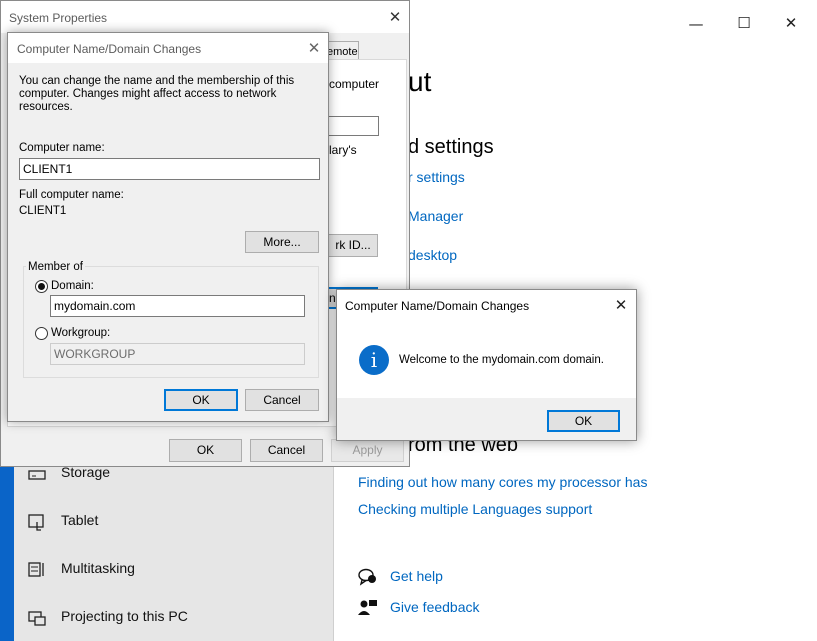 The height and width of the screenshot is (641, 817). What do you see at coordinates (436, 177) in the screenshot?
I see `related-link-1: r settings` at bounding box center [436, 177].